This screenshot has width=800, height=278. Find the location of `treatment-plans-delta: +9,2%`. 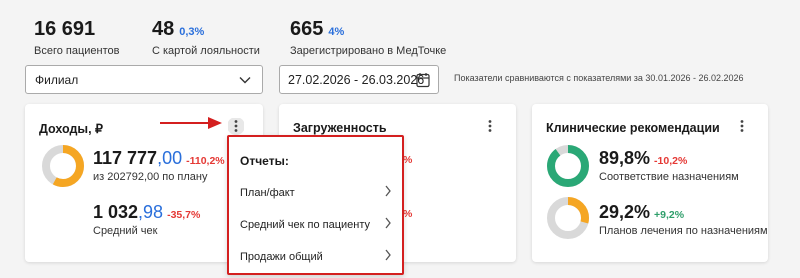

treatment-plans-delta: +9,2% is located at coordinates (669, 215).